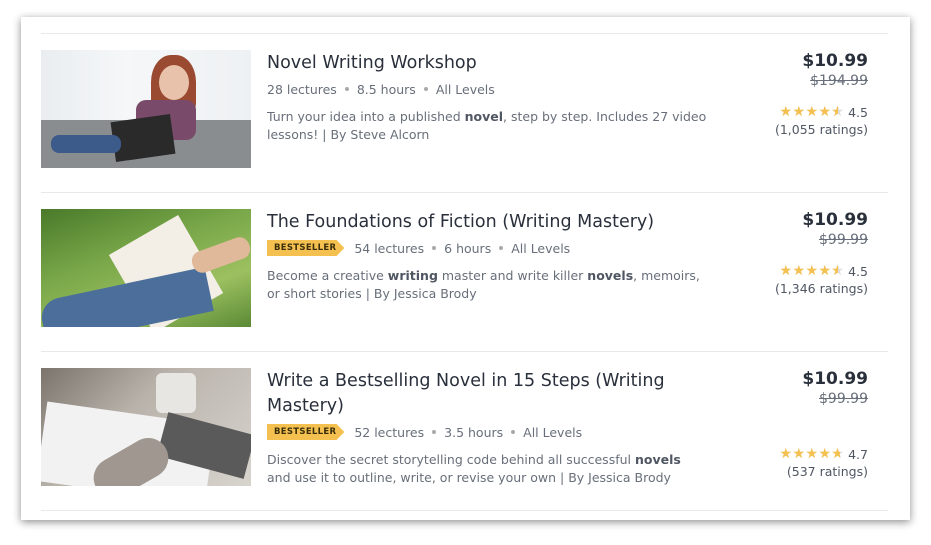  I want to click on rating-value: 4.7, so click(858, 454).